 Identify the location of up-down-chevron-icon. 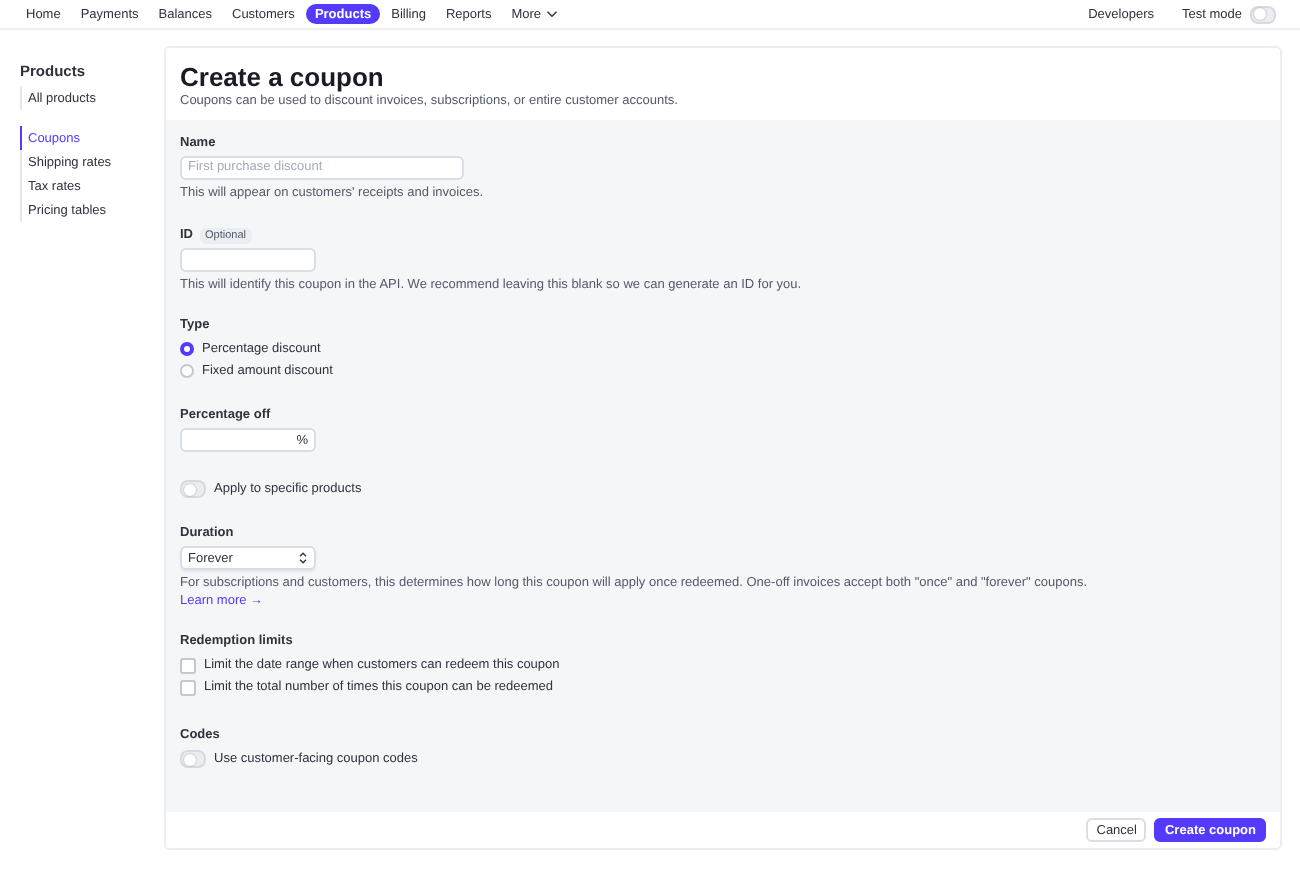
(303, 558).